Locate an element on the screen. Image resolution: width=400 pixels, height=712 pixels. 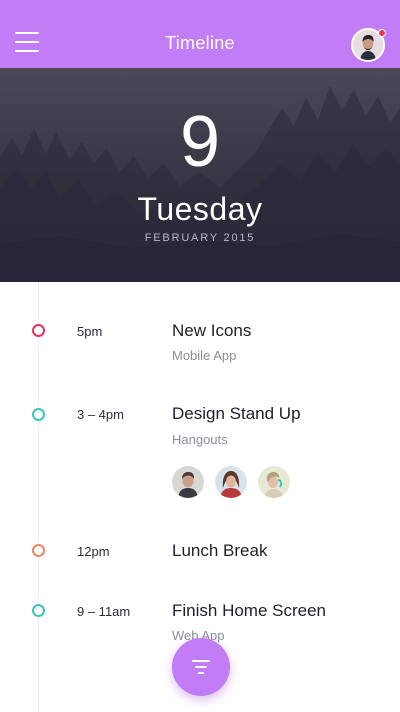
event-title: Finish Home Screen is located at coordinates (249, 610).